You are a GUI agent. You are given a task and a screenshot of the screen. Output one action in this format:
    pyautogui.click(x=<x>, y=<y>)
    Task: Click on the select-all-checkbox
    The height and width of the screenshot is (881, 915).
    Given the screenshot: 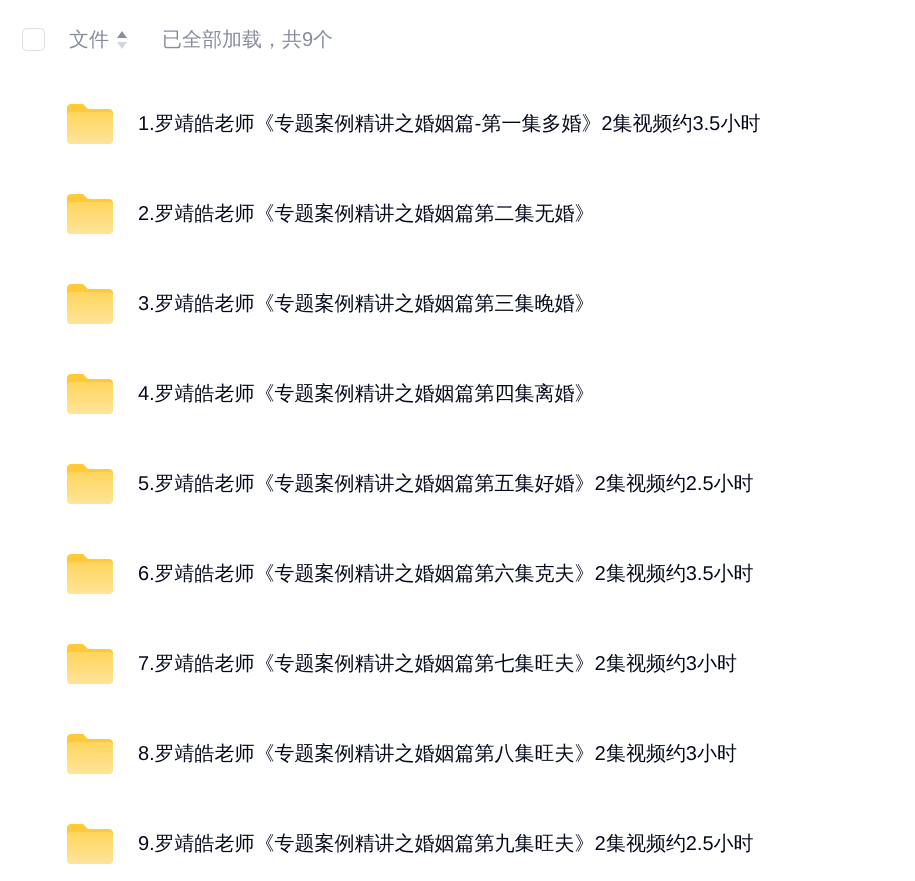 What is the action you would take?
    pyautogui.click(x=33, y=39)
    